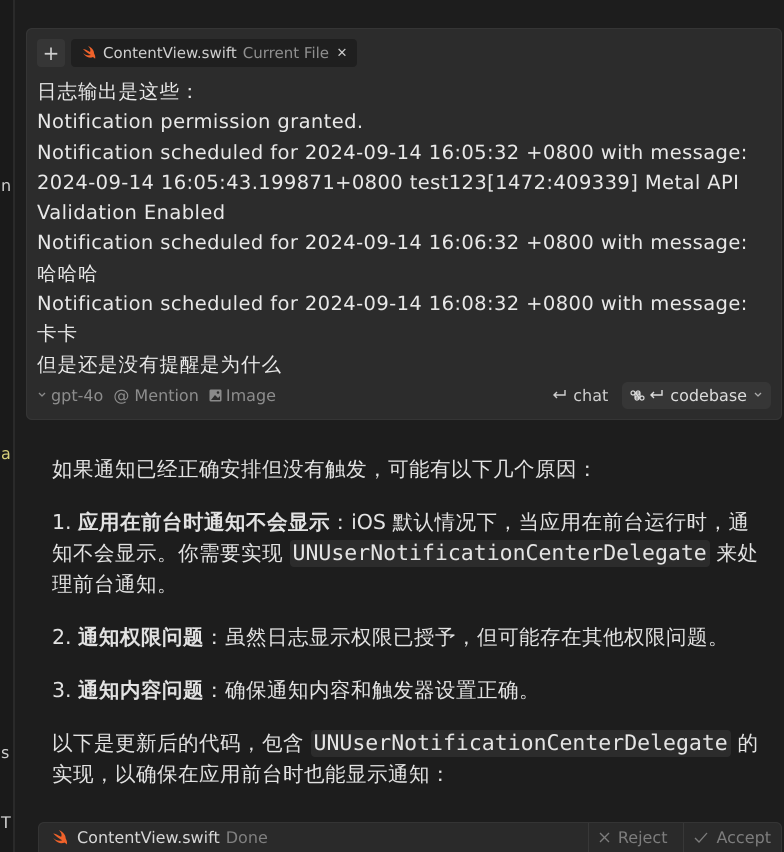 This screenshot has height=852, width=784. What do you see at coordinates (388, 198) in the screenshot?
I see `message-line: 2024-09-14 16:05:43.199871+0800 test123[1472:409339] Metal API Validation Enabled` at bounding box center [388, 198].